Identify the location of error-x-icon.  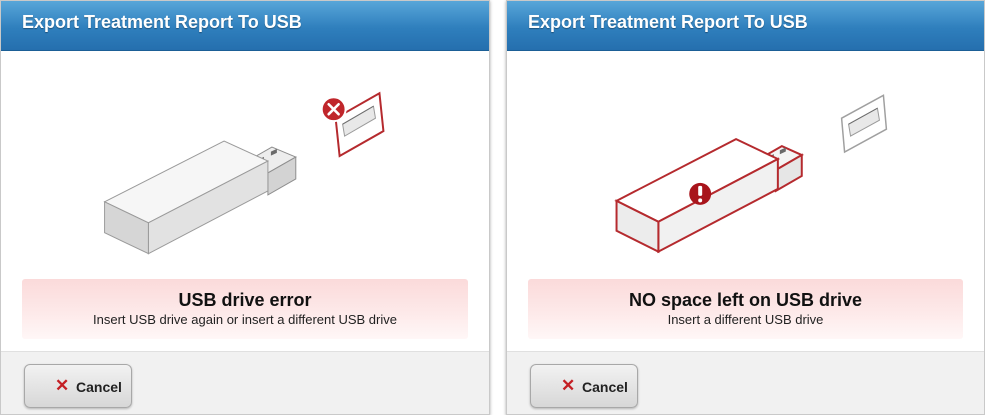
(333, 109).